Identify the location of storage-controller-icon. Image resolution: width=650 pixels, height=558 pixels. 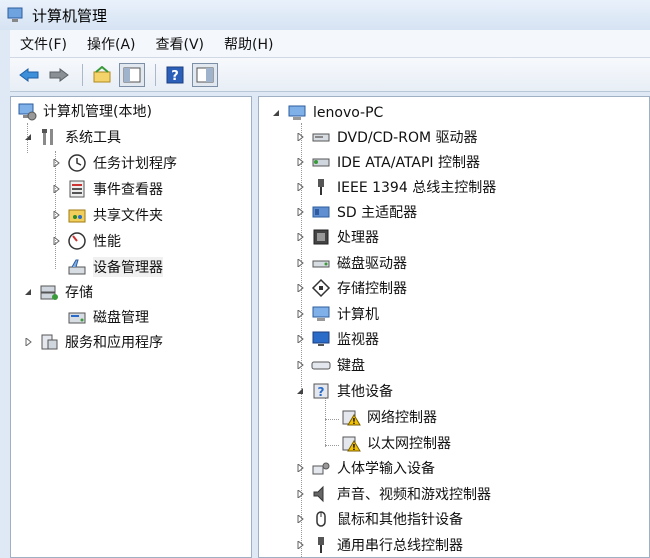
(321, 288).